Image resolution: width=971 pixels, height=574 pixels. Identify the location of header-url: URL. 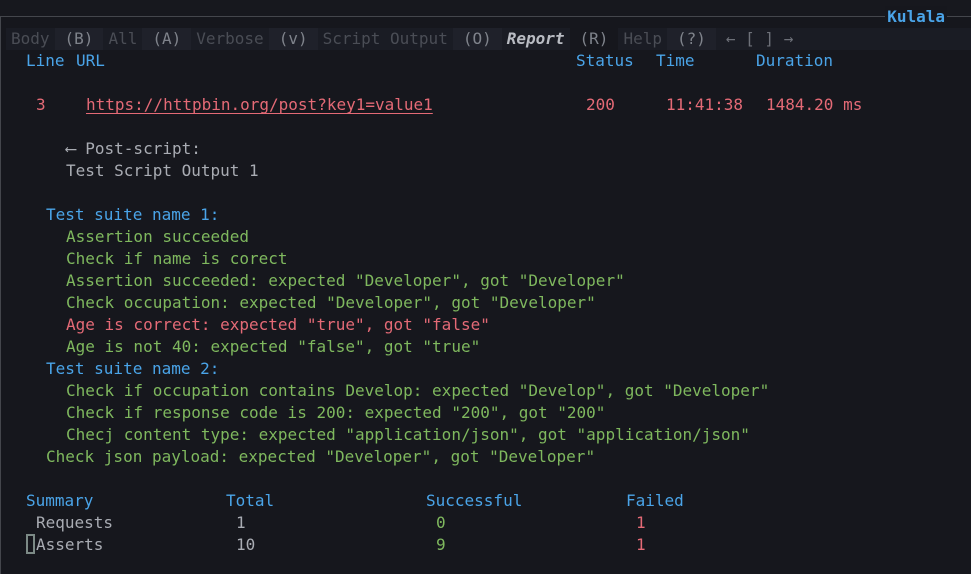
(90, 60).